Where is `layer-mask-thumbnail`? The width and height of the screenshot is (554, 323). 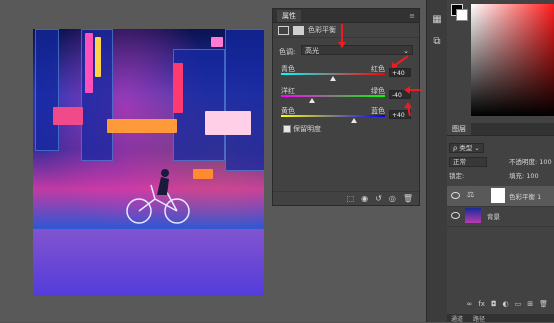
layer-mask-thumbnail is located at coordinates (498, 195).